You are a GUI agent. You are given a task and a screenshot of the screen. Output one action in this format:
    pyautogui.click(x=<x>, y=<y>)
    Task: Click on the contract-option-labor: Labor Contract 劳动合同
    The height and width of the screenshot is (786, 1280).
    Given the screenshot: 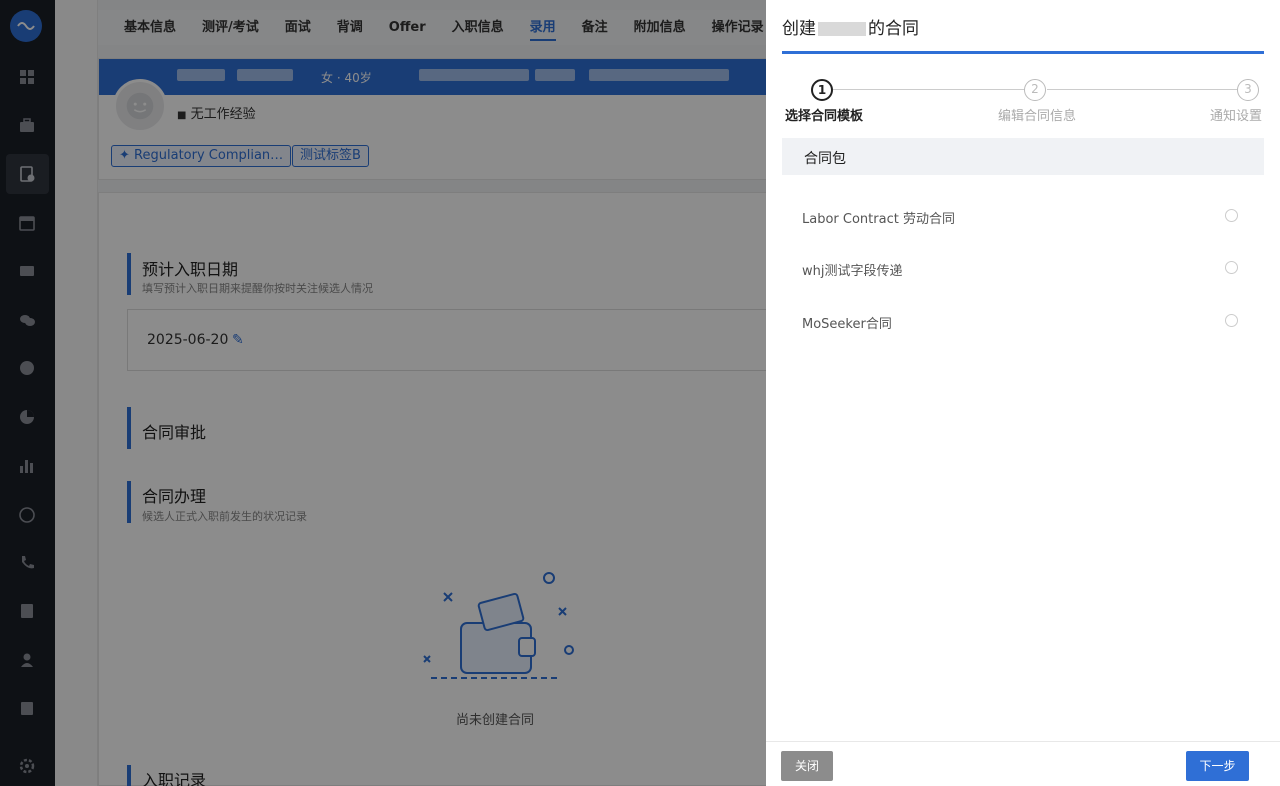 What is the action you would take?
    pyautogui.click(x=878, y=217)
    